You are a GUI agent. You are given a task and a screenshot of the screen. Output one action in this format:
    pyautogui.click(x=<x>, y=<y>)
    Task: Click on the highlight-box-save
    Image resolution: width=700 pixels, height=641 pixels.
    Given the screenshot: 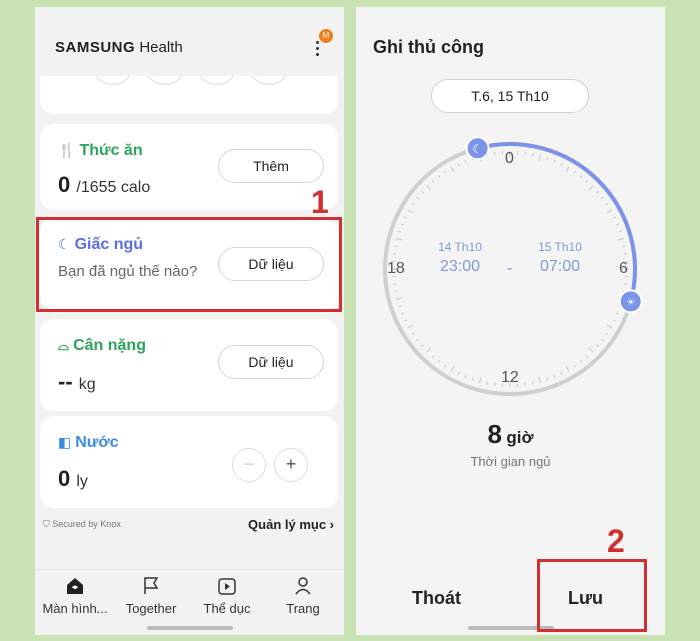 What is the action you would take?
    pyautogui.click(x=592, y=595)
    